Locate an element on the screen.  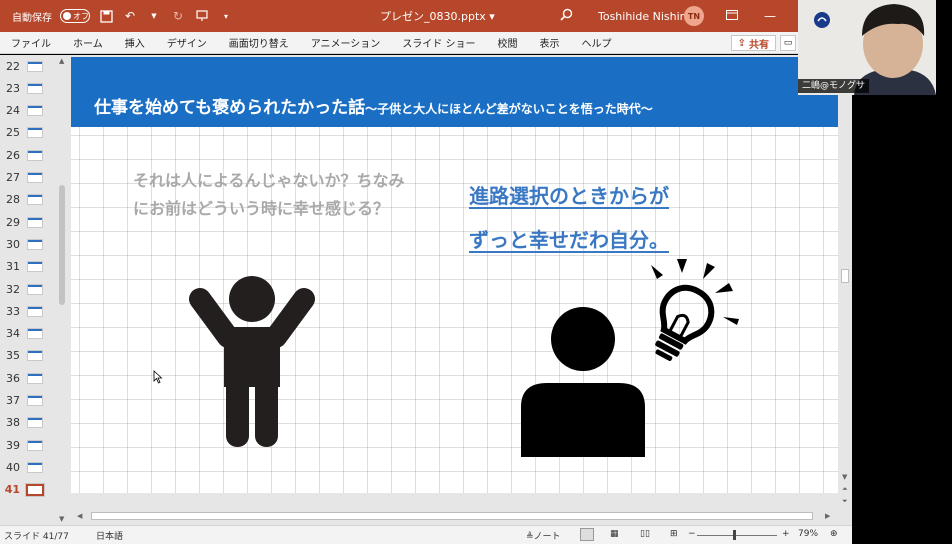
left-text-box: それは人によるんじゃないか？ちなみにお前はどういう時に幸せ感じる？ is located at coordinates (273, 195).